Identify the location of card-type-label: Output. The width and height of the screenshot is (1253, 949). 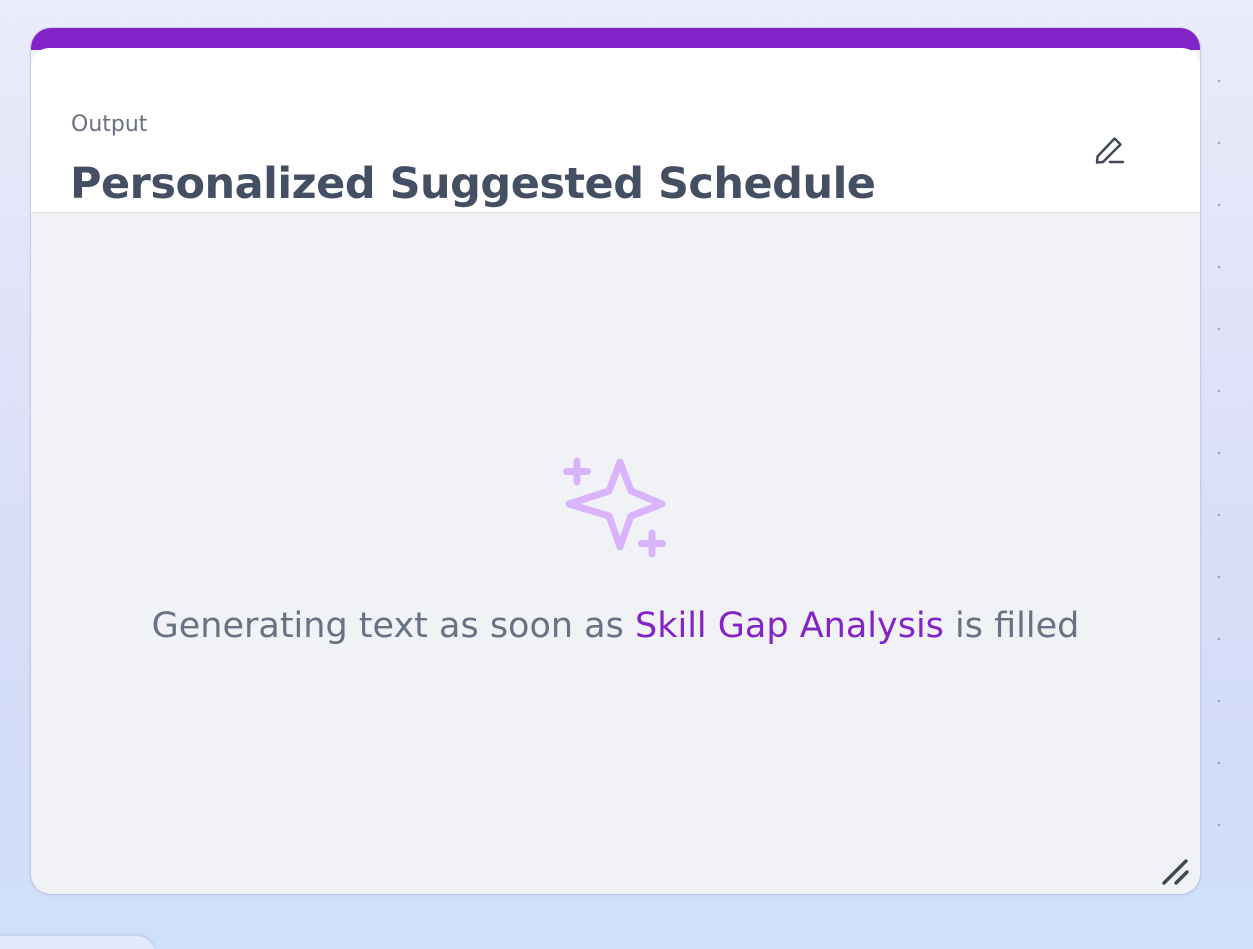
(109, 124).